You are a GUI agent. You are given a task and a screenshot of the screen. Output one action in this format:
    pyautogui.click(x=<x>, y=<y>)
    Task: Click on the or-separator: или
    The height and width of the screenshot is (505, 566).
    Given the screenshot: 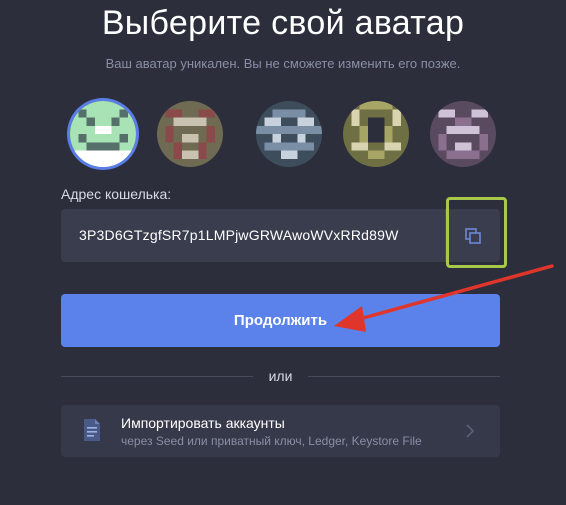 What is the action you would take?
    pyautogui.click(x=280, y=376)
    